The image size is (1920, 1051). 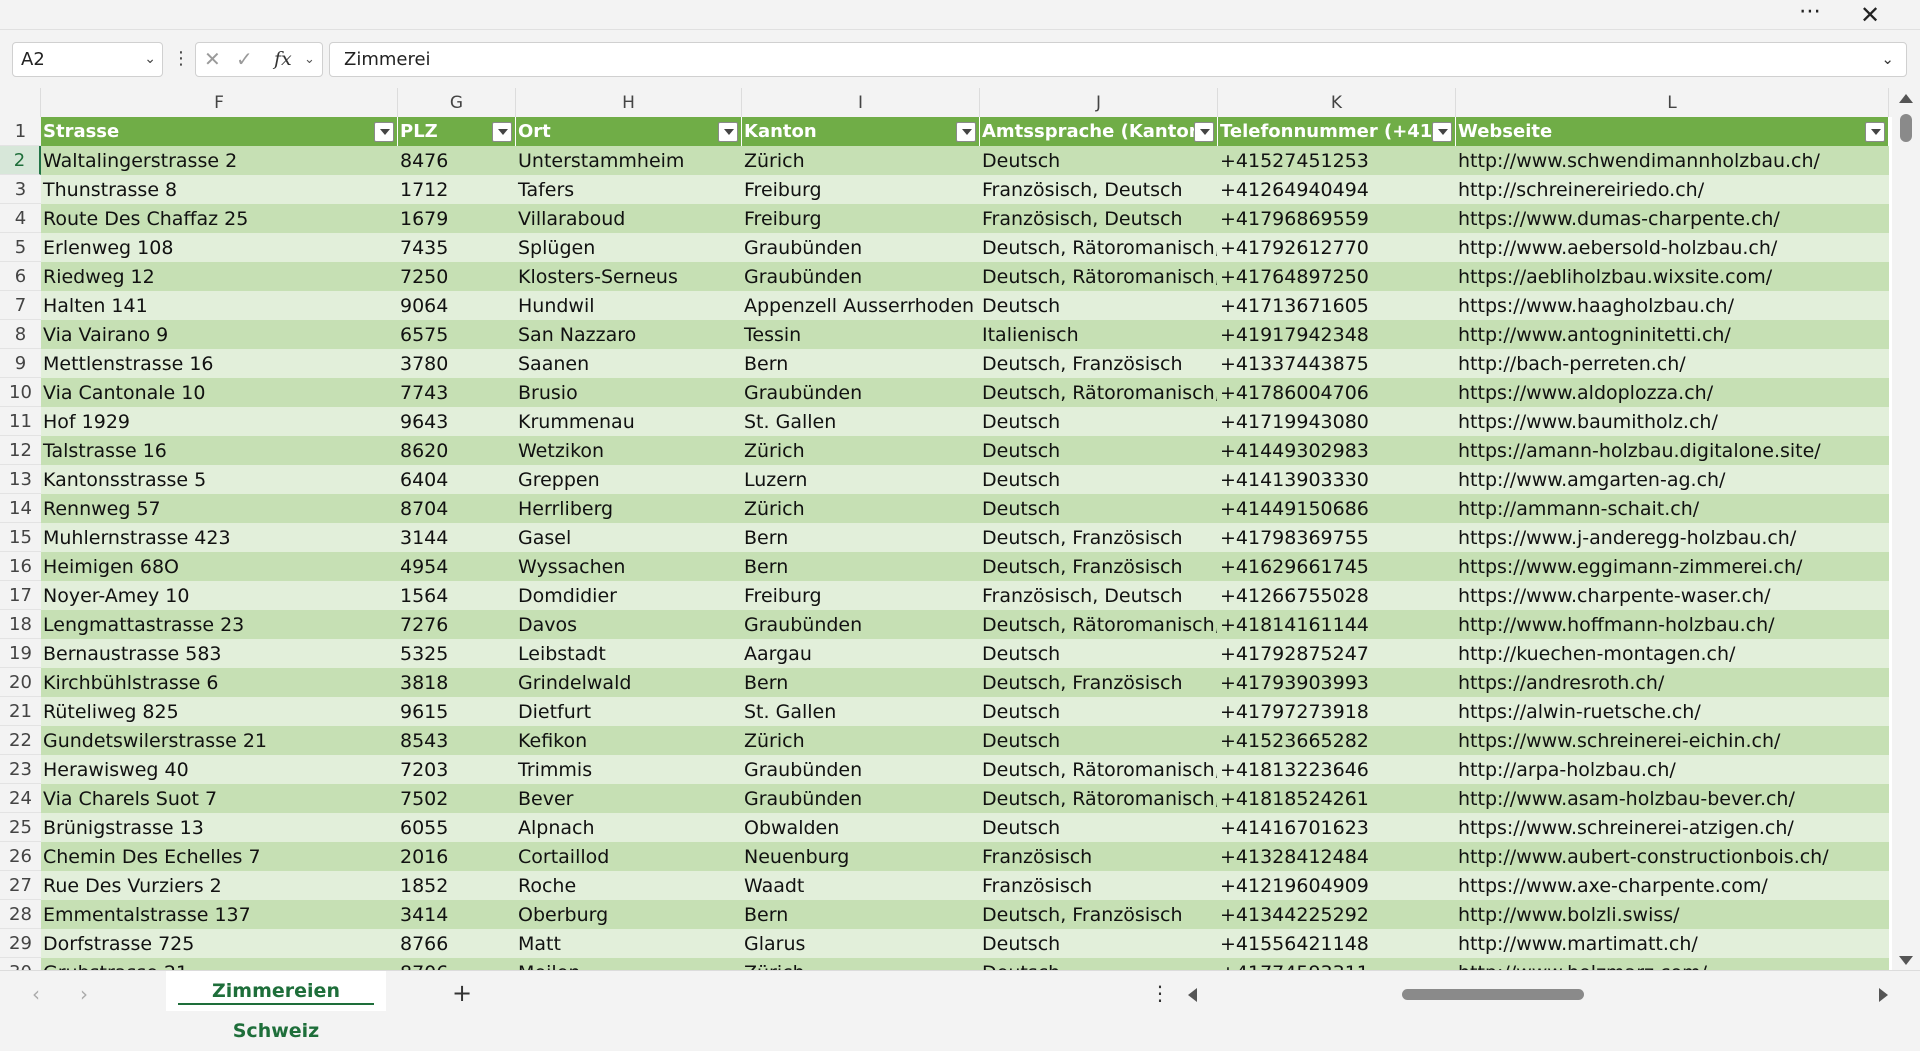 I want to click on table-cell: Französisch, so click(x=1099, y=885).